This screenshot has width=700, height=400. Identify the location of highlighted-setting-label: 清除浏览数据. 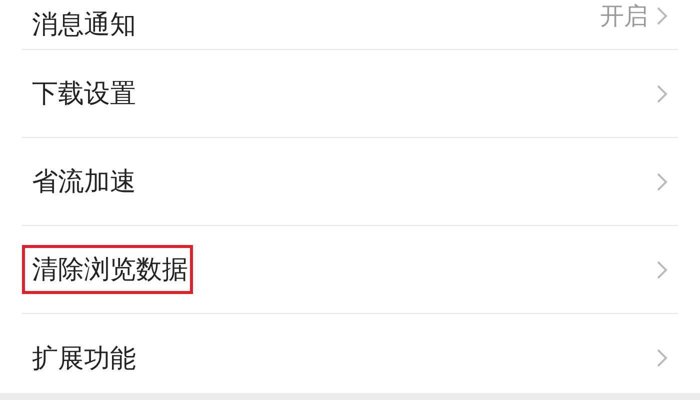
(107, 269).